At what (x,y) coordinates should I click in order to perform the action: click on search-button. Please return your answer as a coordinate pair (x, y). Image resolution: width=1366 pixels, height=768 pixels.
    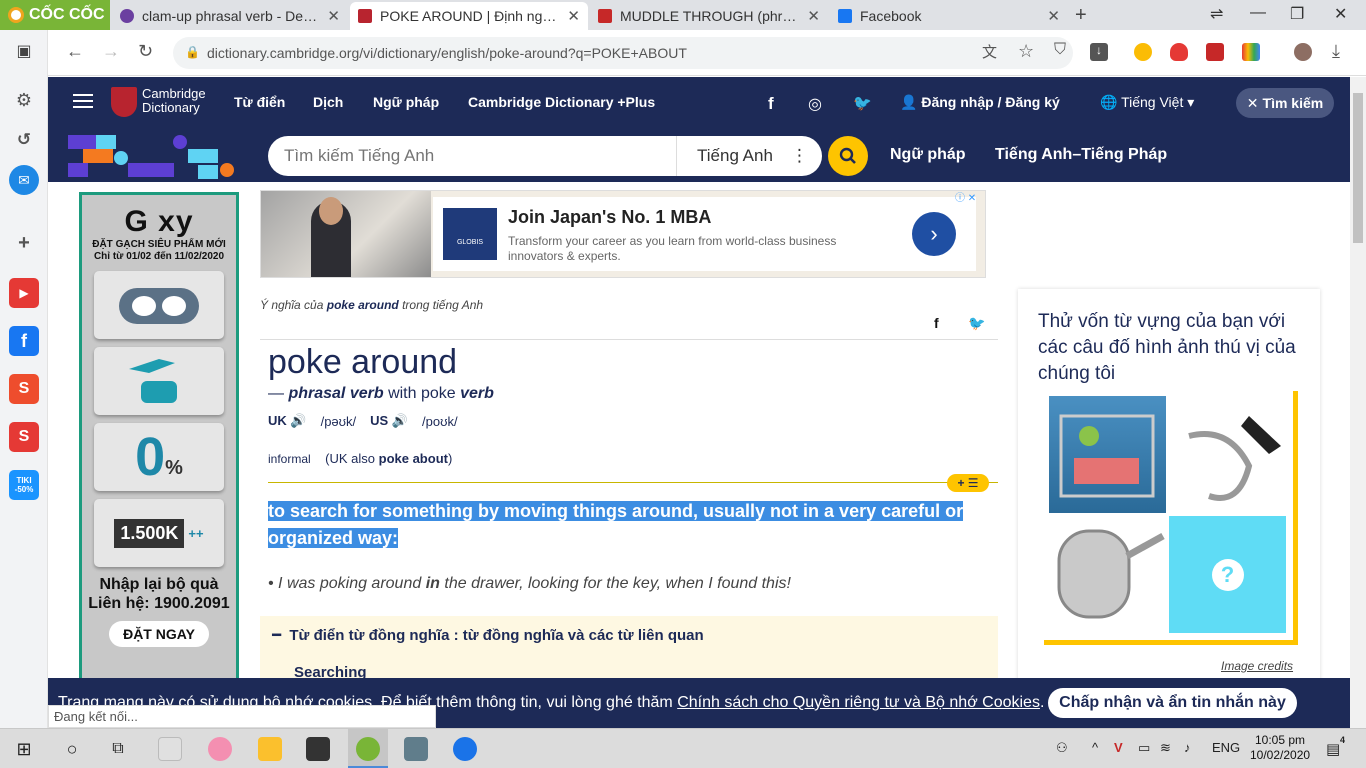
    Looking at the image, I should click on (848, 156).